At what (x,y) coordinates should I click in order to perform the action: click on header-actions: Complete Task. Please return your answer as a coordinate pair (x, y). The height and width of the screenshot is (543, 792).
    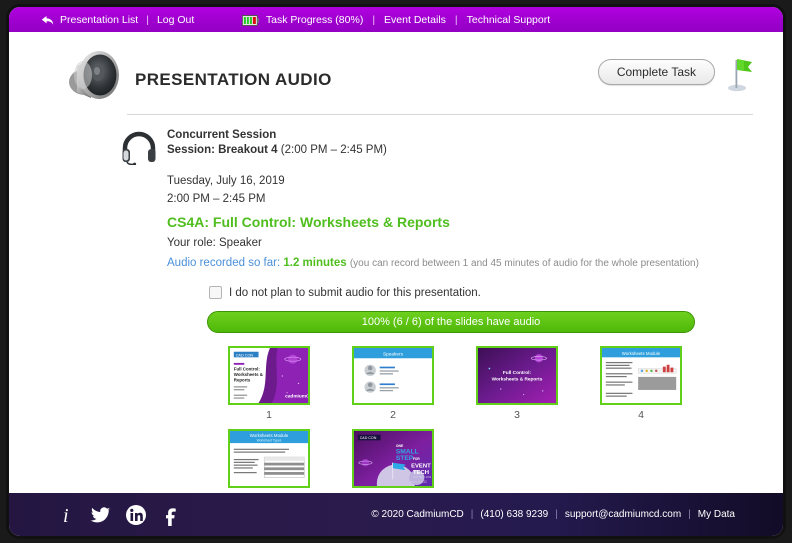
    Looking at the image, I should click on (675, 72).